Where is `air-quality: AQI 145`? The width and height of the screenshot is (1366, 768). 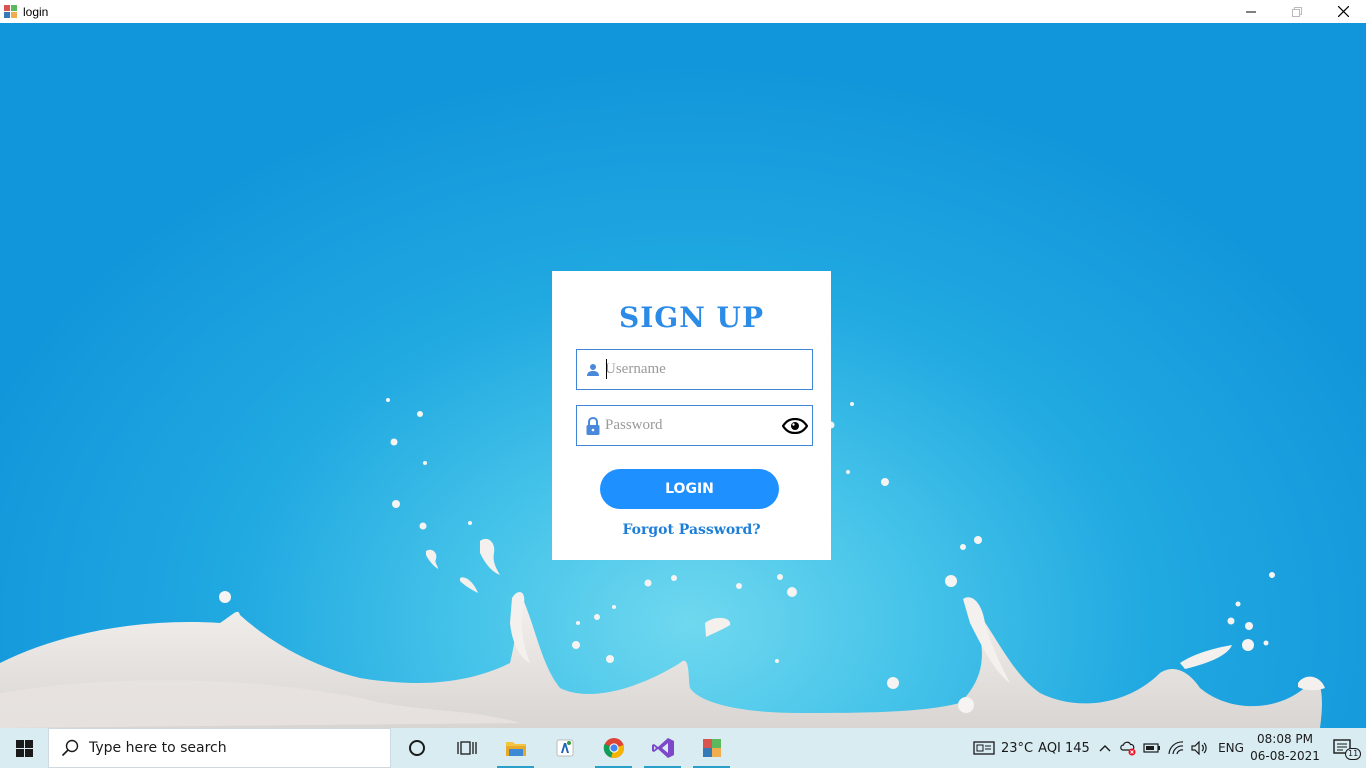
air-quality: AQI 145 is located at coordinates (1064, 748).